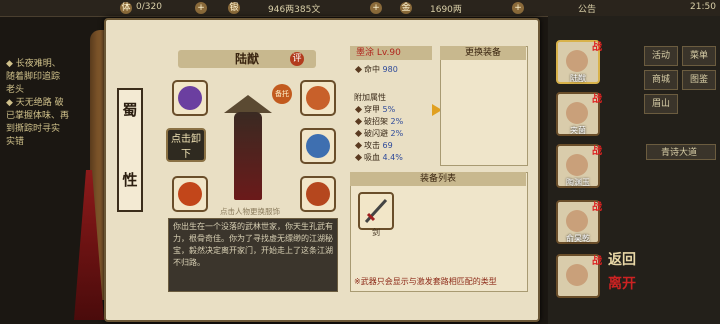  Describe the element at coordinates (130, 180) in the screenshot. I see `faction-char: 性` at that location.